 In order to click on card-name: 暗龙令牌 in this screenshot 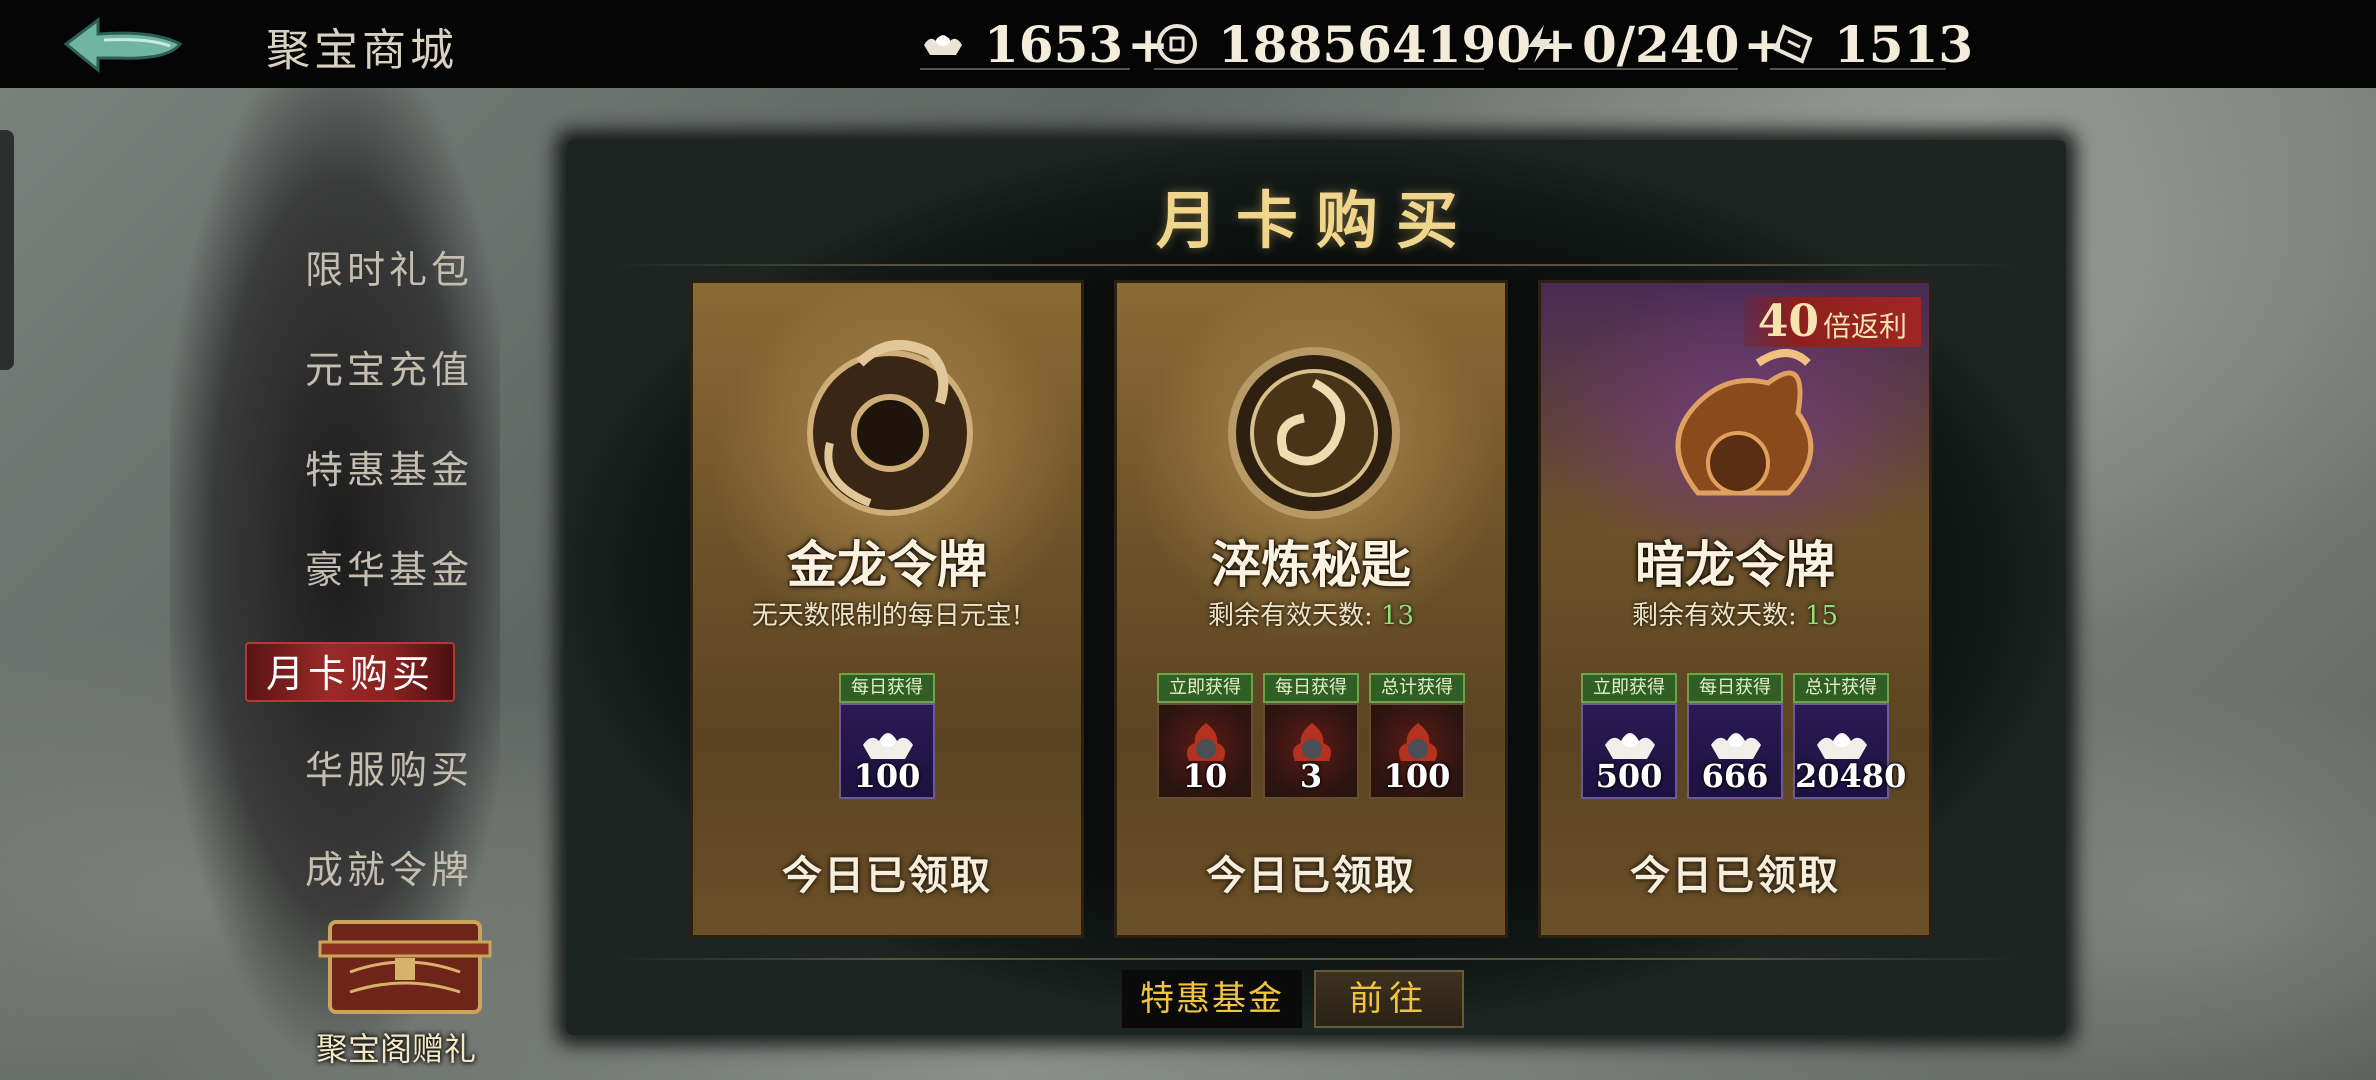, I will do `click(1735, 564)`.